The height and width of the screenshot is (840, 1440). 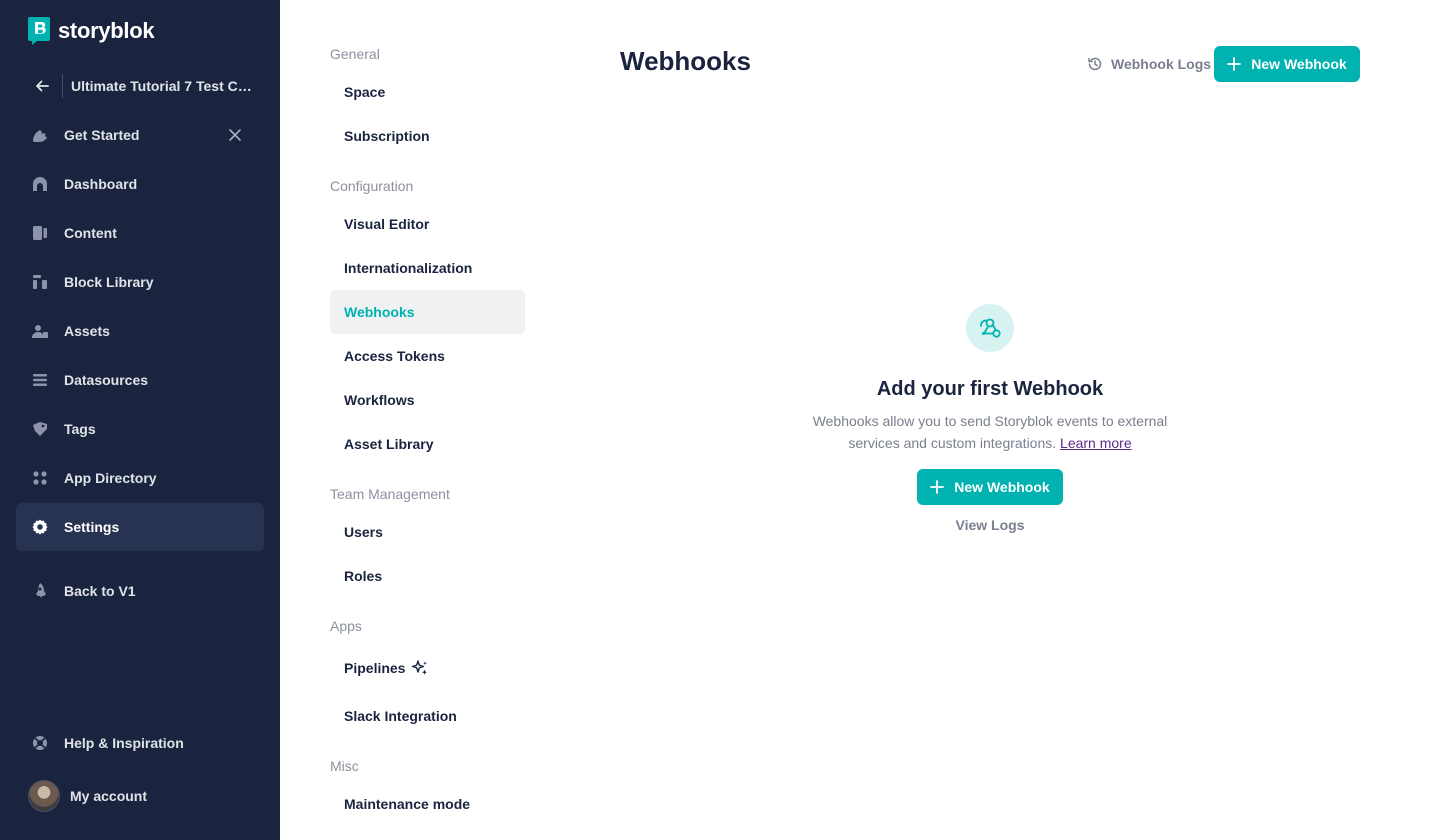 I want to click on sidebar-item-app-directory: App Directory, so click(x=140, y=478).